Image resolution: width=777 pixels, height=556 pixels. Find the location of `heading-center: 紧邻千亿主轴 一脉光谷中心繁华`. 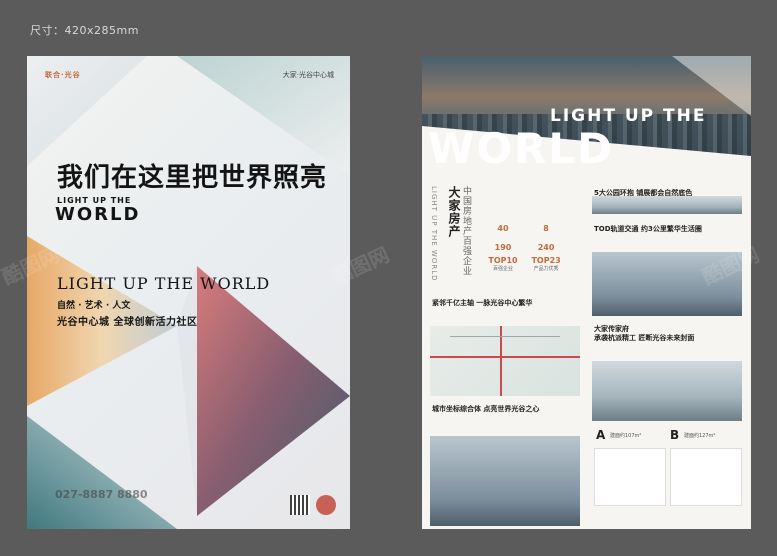

heading-center: 紧邻千亿主轴 一脉光谷中心繁华 is located at coordinates (482, 303).